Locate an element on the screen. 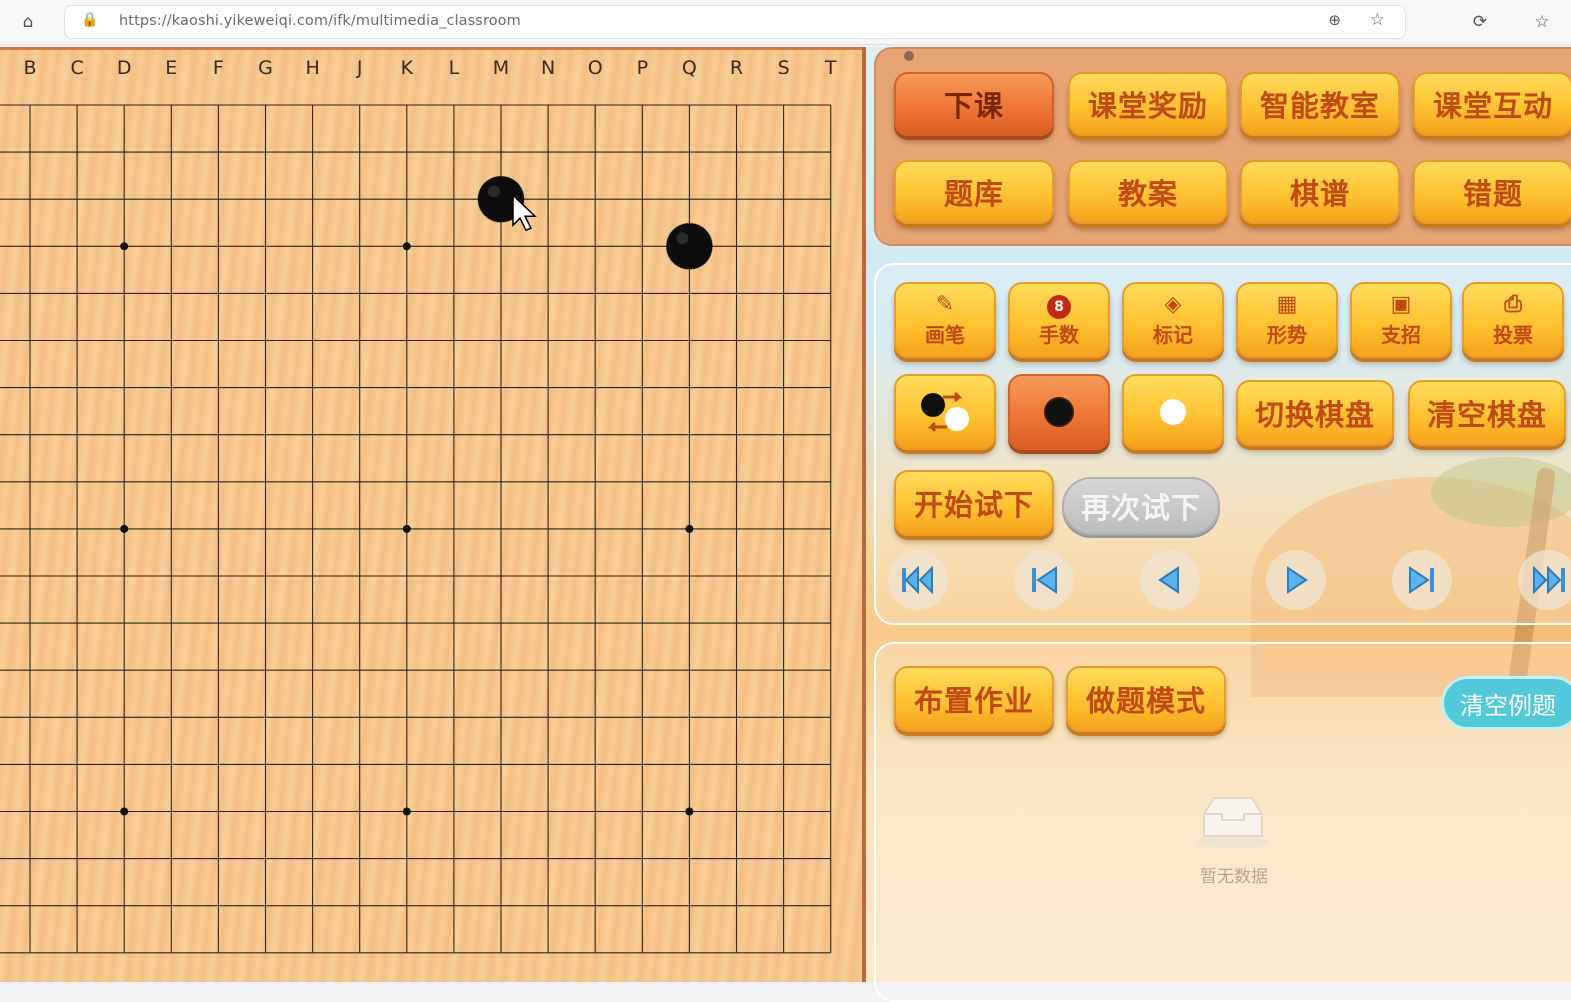  ballot-icon: ⎙ is located at coordinates (1513, 304).